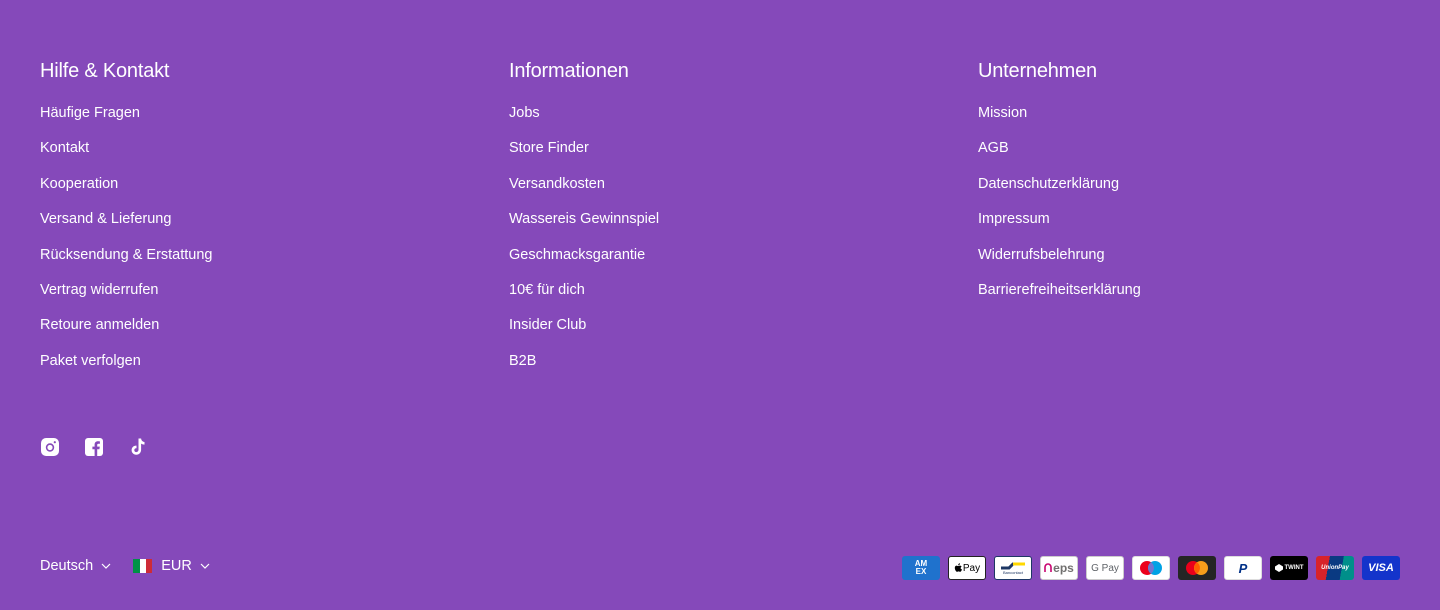 Image resolution: width=1440 pixels, height=610 pixels. I want to click on mastercard-icon, so click(1197, 568).